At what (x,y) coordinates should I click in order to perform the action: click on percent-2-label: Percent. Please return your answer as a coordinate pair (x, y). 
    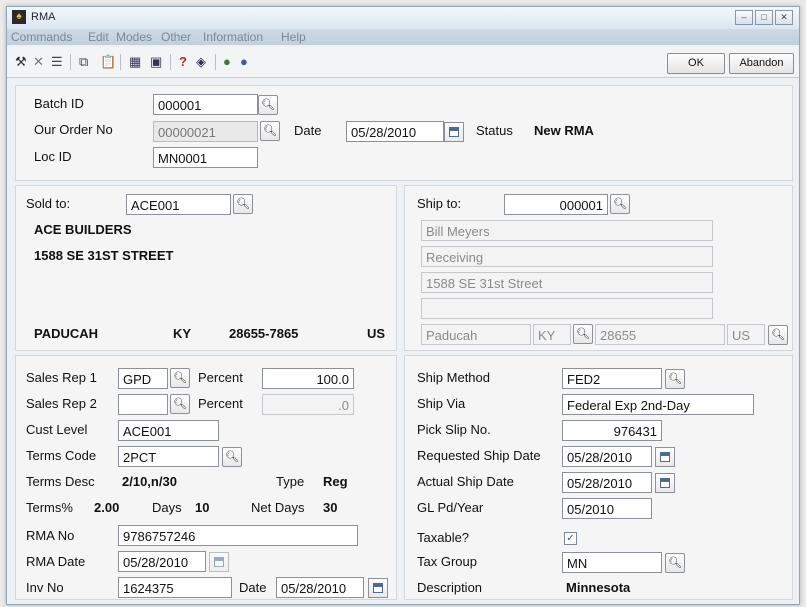
    Looking at the image, I should click on (220, 403).